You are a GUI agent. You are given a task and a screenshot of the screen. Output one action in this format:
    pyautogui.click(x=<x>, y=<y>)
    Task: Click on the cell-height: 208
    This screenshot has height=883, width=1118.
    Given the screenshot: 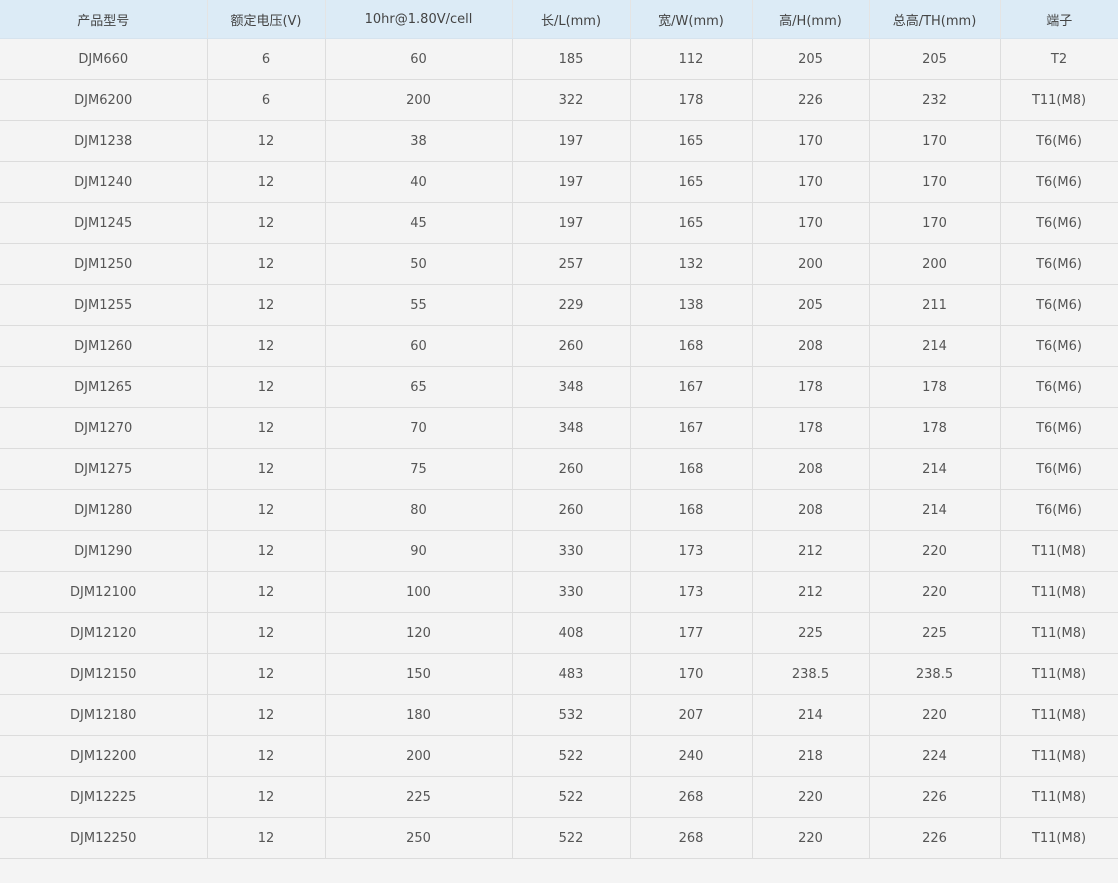 What is the action you would take?
    pyautogui.click(x=810, y=469)
    